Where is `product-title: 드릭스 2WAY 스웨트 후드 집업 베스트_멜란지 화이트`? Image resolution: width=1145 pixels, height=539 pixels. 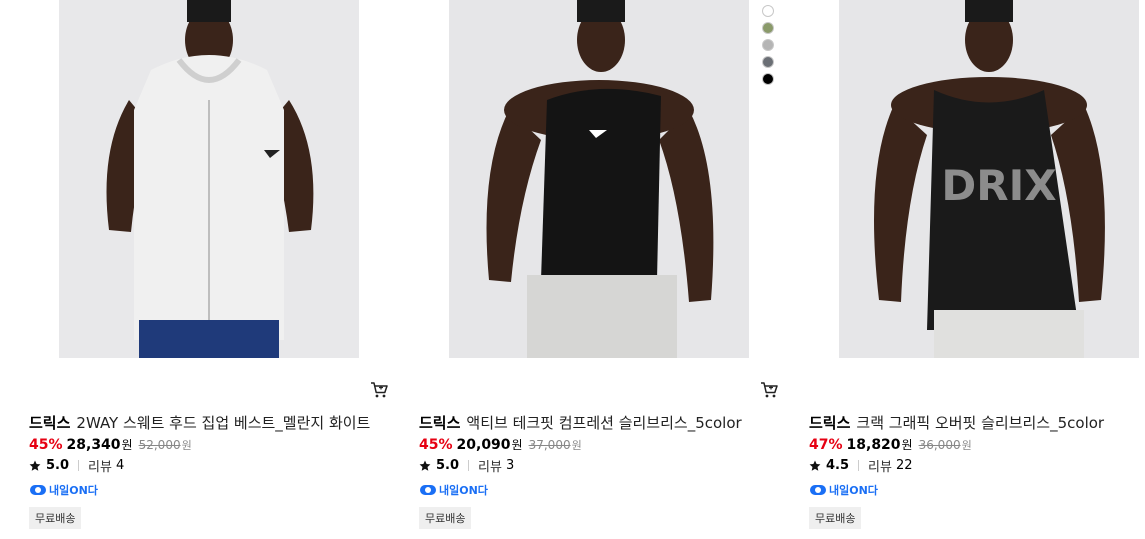
product-title: 드릭스 2WAY 스웨트 후드 집업 베스트_멜란지 화이트 is located at coordinates (209, 422).